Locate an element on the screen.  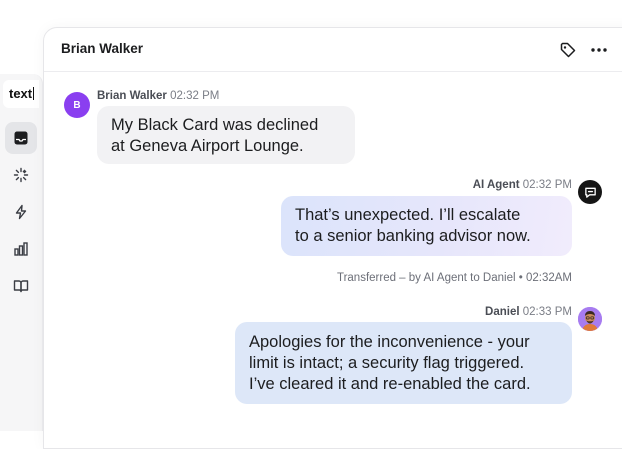
automations-button is located at coordinates (21, 212).